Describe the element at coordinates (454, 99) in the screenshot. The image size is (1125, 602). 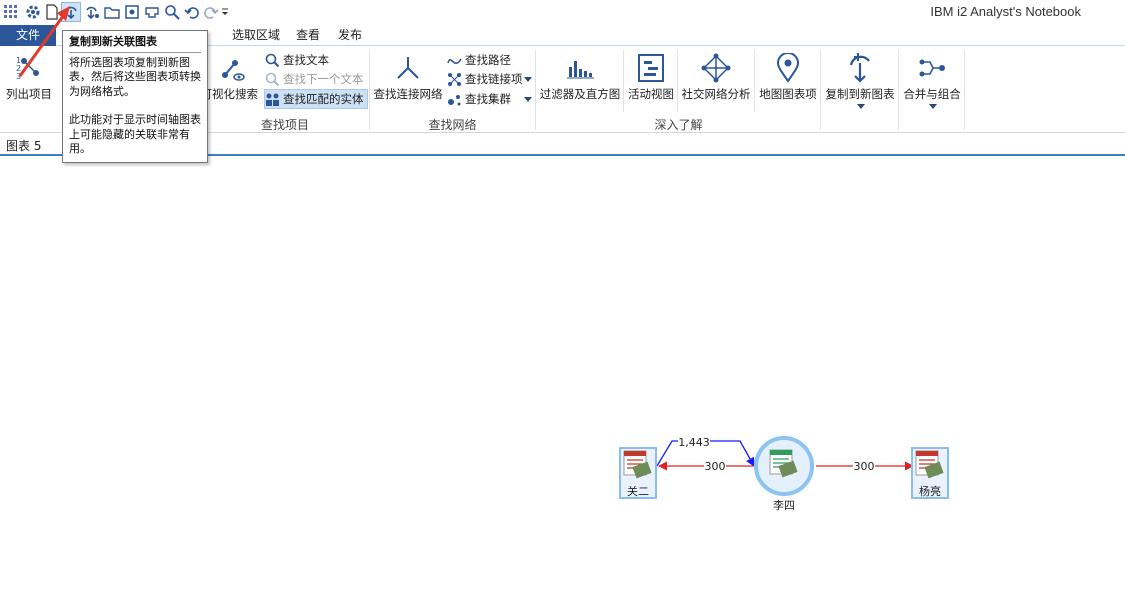
I see `find-clusters-icon` at that location.